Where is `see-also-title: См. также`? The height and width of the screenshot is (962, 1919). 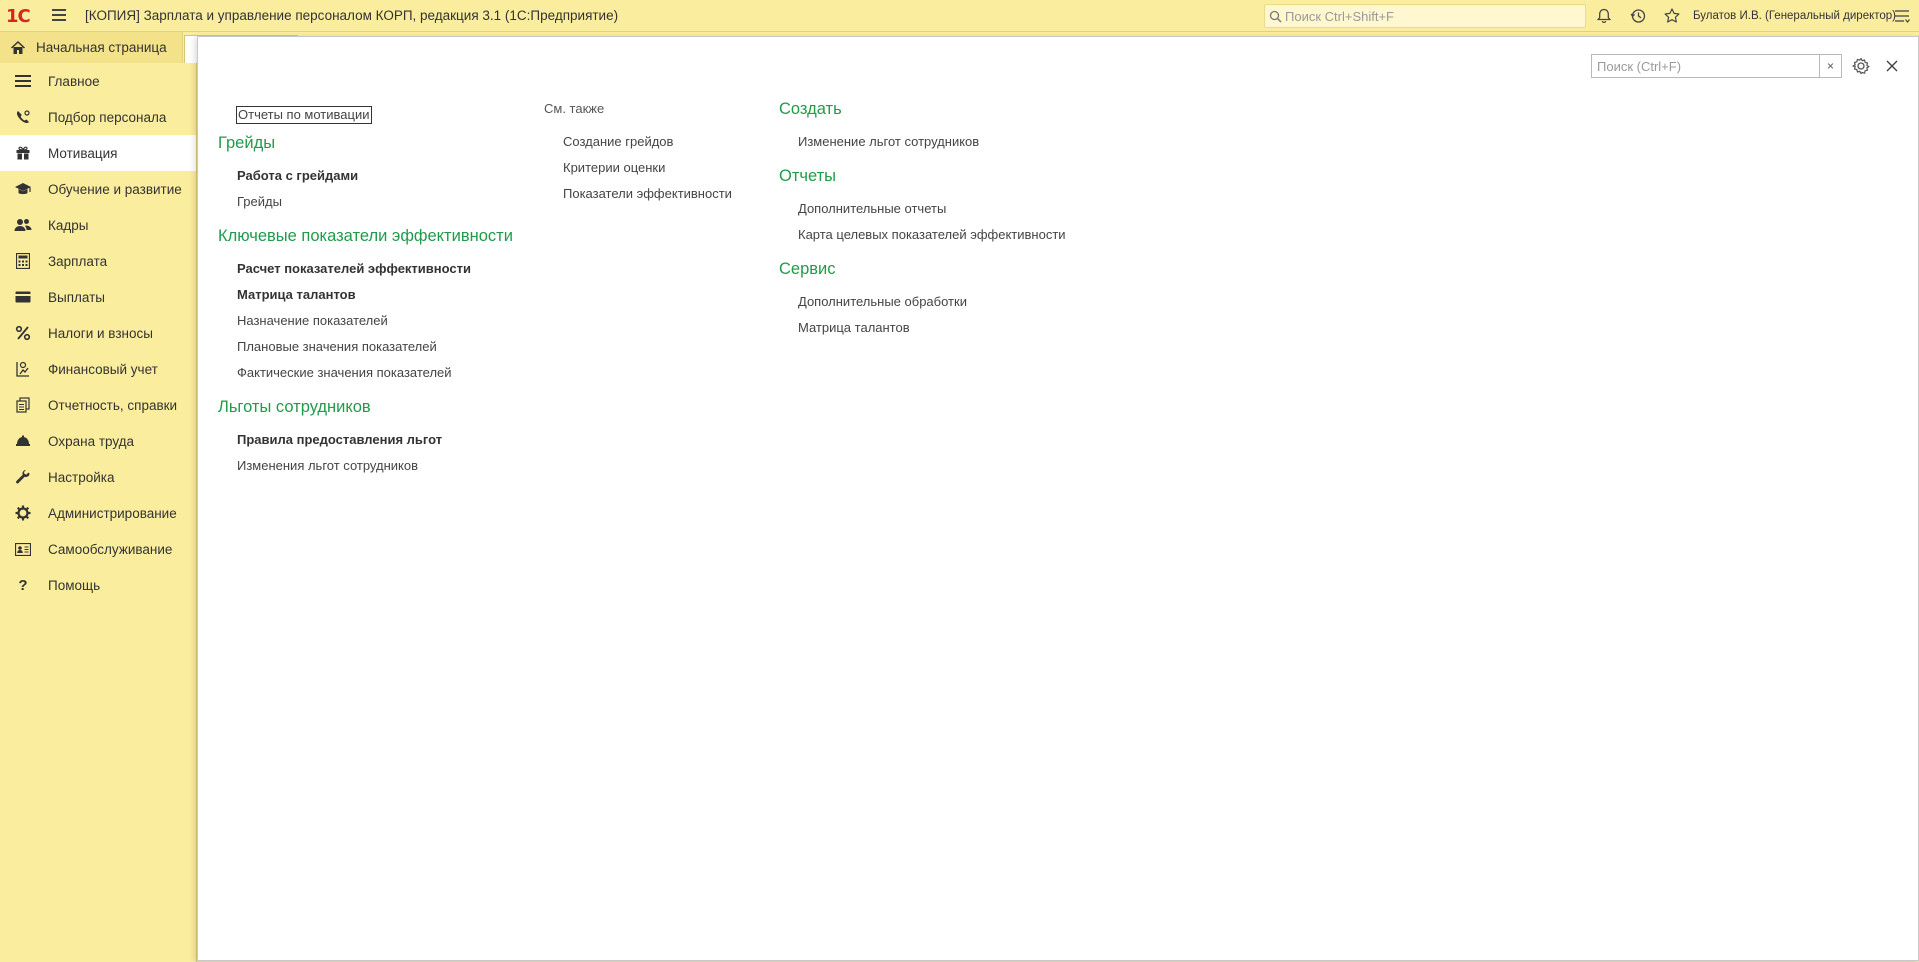
see-also-title: См. также is located at coordinates (574, 108).